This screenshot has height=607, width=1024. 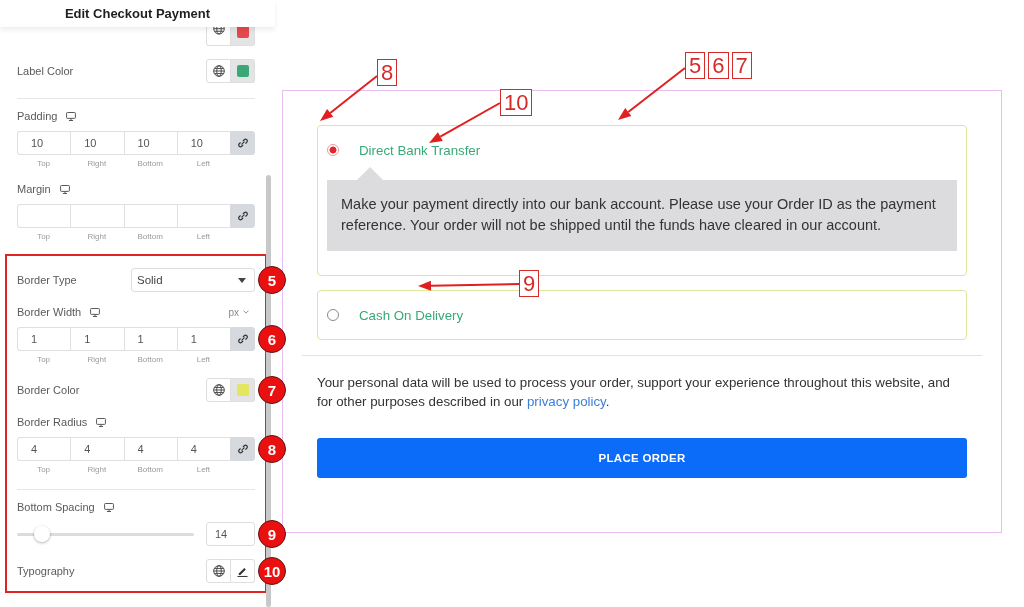 What do you see at coordinates (272, 449) in the screenshot?
I see `step-marker: 8` at bounding box center [272, 449].